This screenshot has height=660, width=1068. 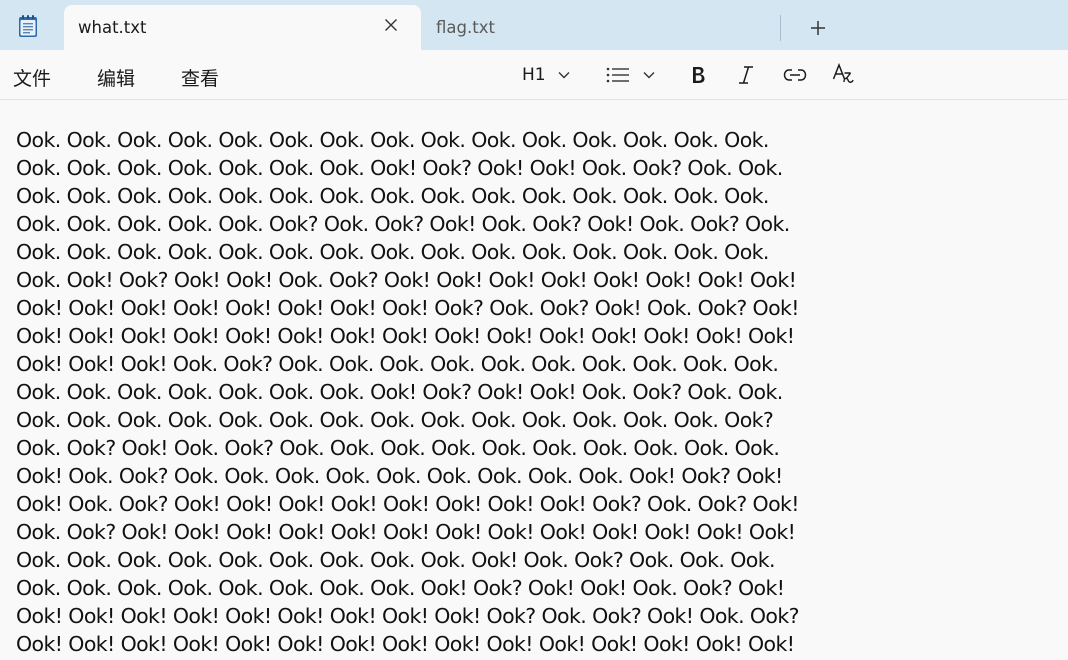 I want to click on menu-bar: 文件 编辑 查看 H1, so click(x=534, y=75).